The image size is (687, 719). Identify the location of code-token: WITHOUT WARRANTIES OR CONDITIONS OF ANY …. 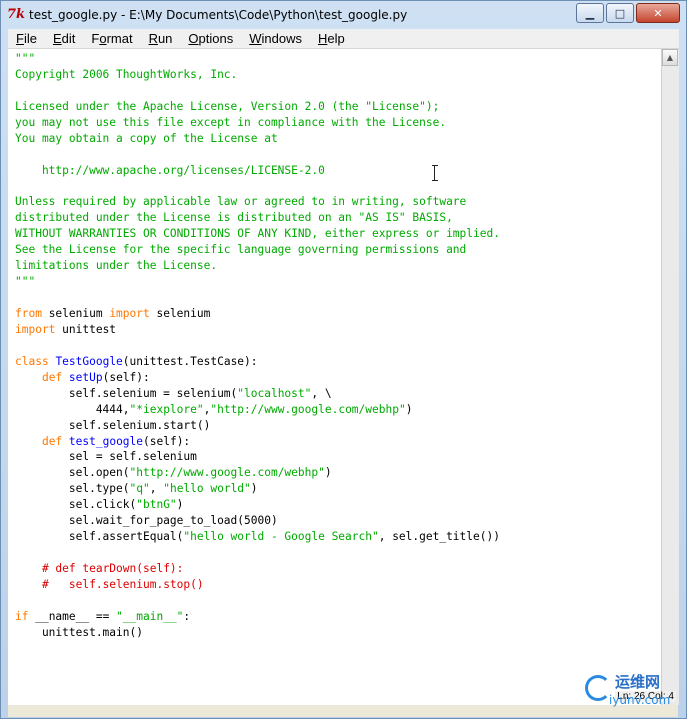
(257, 234).